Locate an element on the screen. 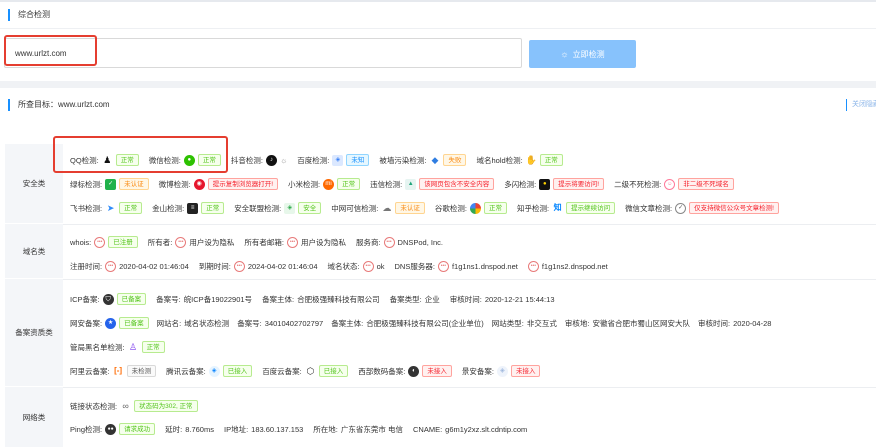 The height and width of the screenshot is (448, 876). wall-pollution-check: 被墙污染检测: ◆ 失败 is located at coordinates (423, 160).